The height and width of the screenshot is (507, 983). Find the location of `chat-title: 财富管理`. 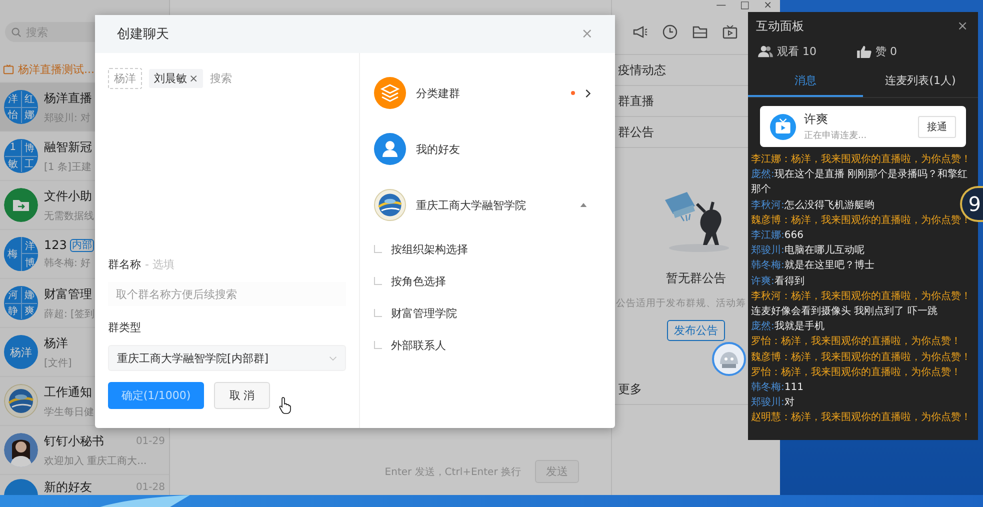

chat-title: 财富管理 is located at coordinates (68, 294).